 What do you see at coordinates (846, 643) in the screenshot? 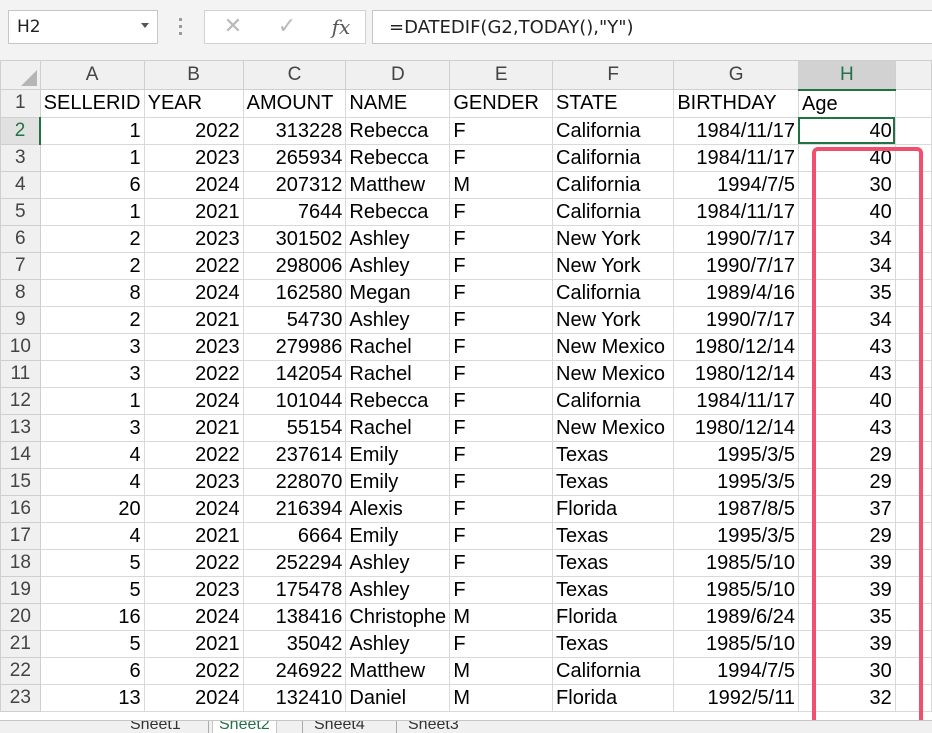
I see `cell-h21: 39` at bounding box center [846, 643].